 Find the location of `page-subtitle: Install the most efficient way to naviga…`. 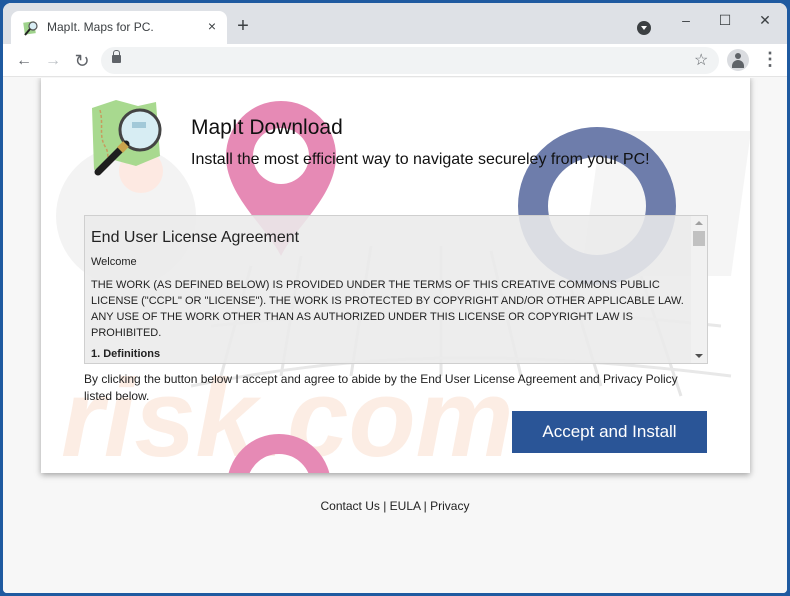

page-subtitle: Install the most efficient way to naviga… is located at coordinates (420, 159).